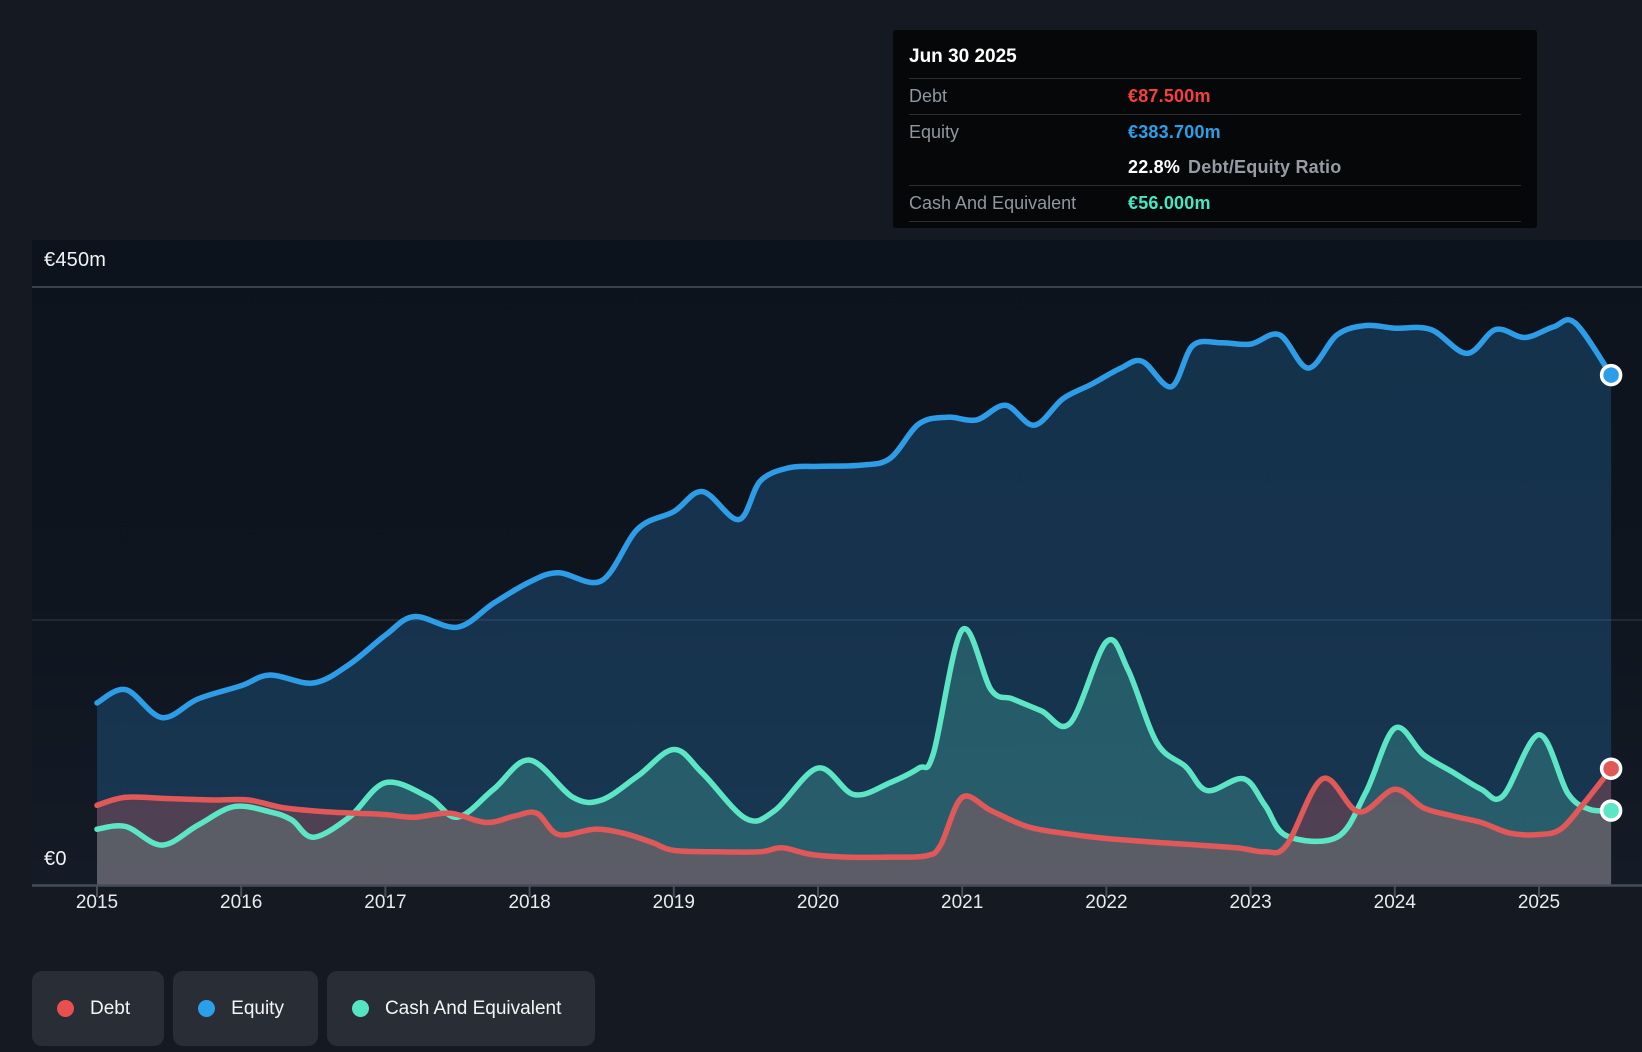  Describe the element at coordinates (1169, 96) in the screenshot. I see `tooltip-debt-value: €87.500m` at that location.